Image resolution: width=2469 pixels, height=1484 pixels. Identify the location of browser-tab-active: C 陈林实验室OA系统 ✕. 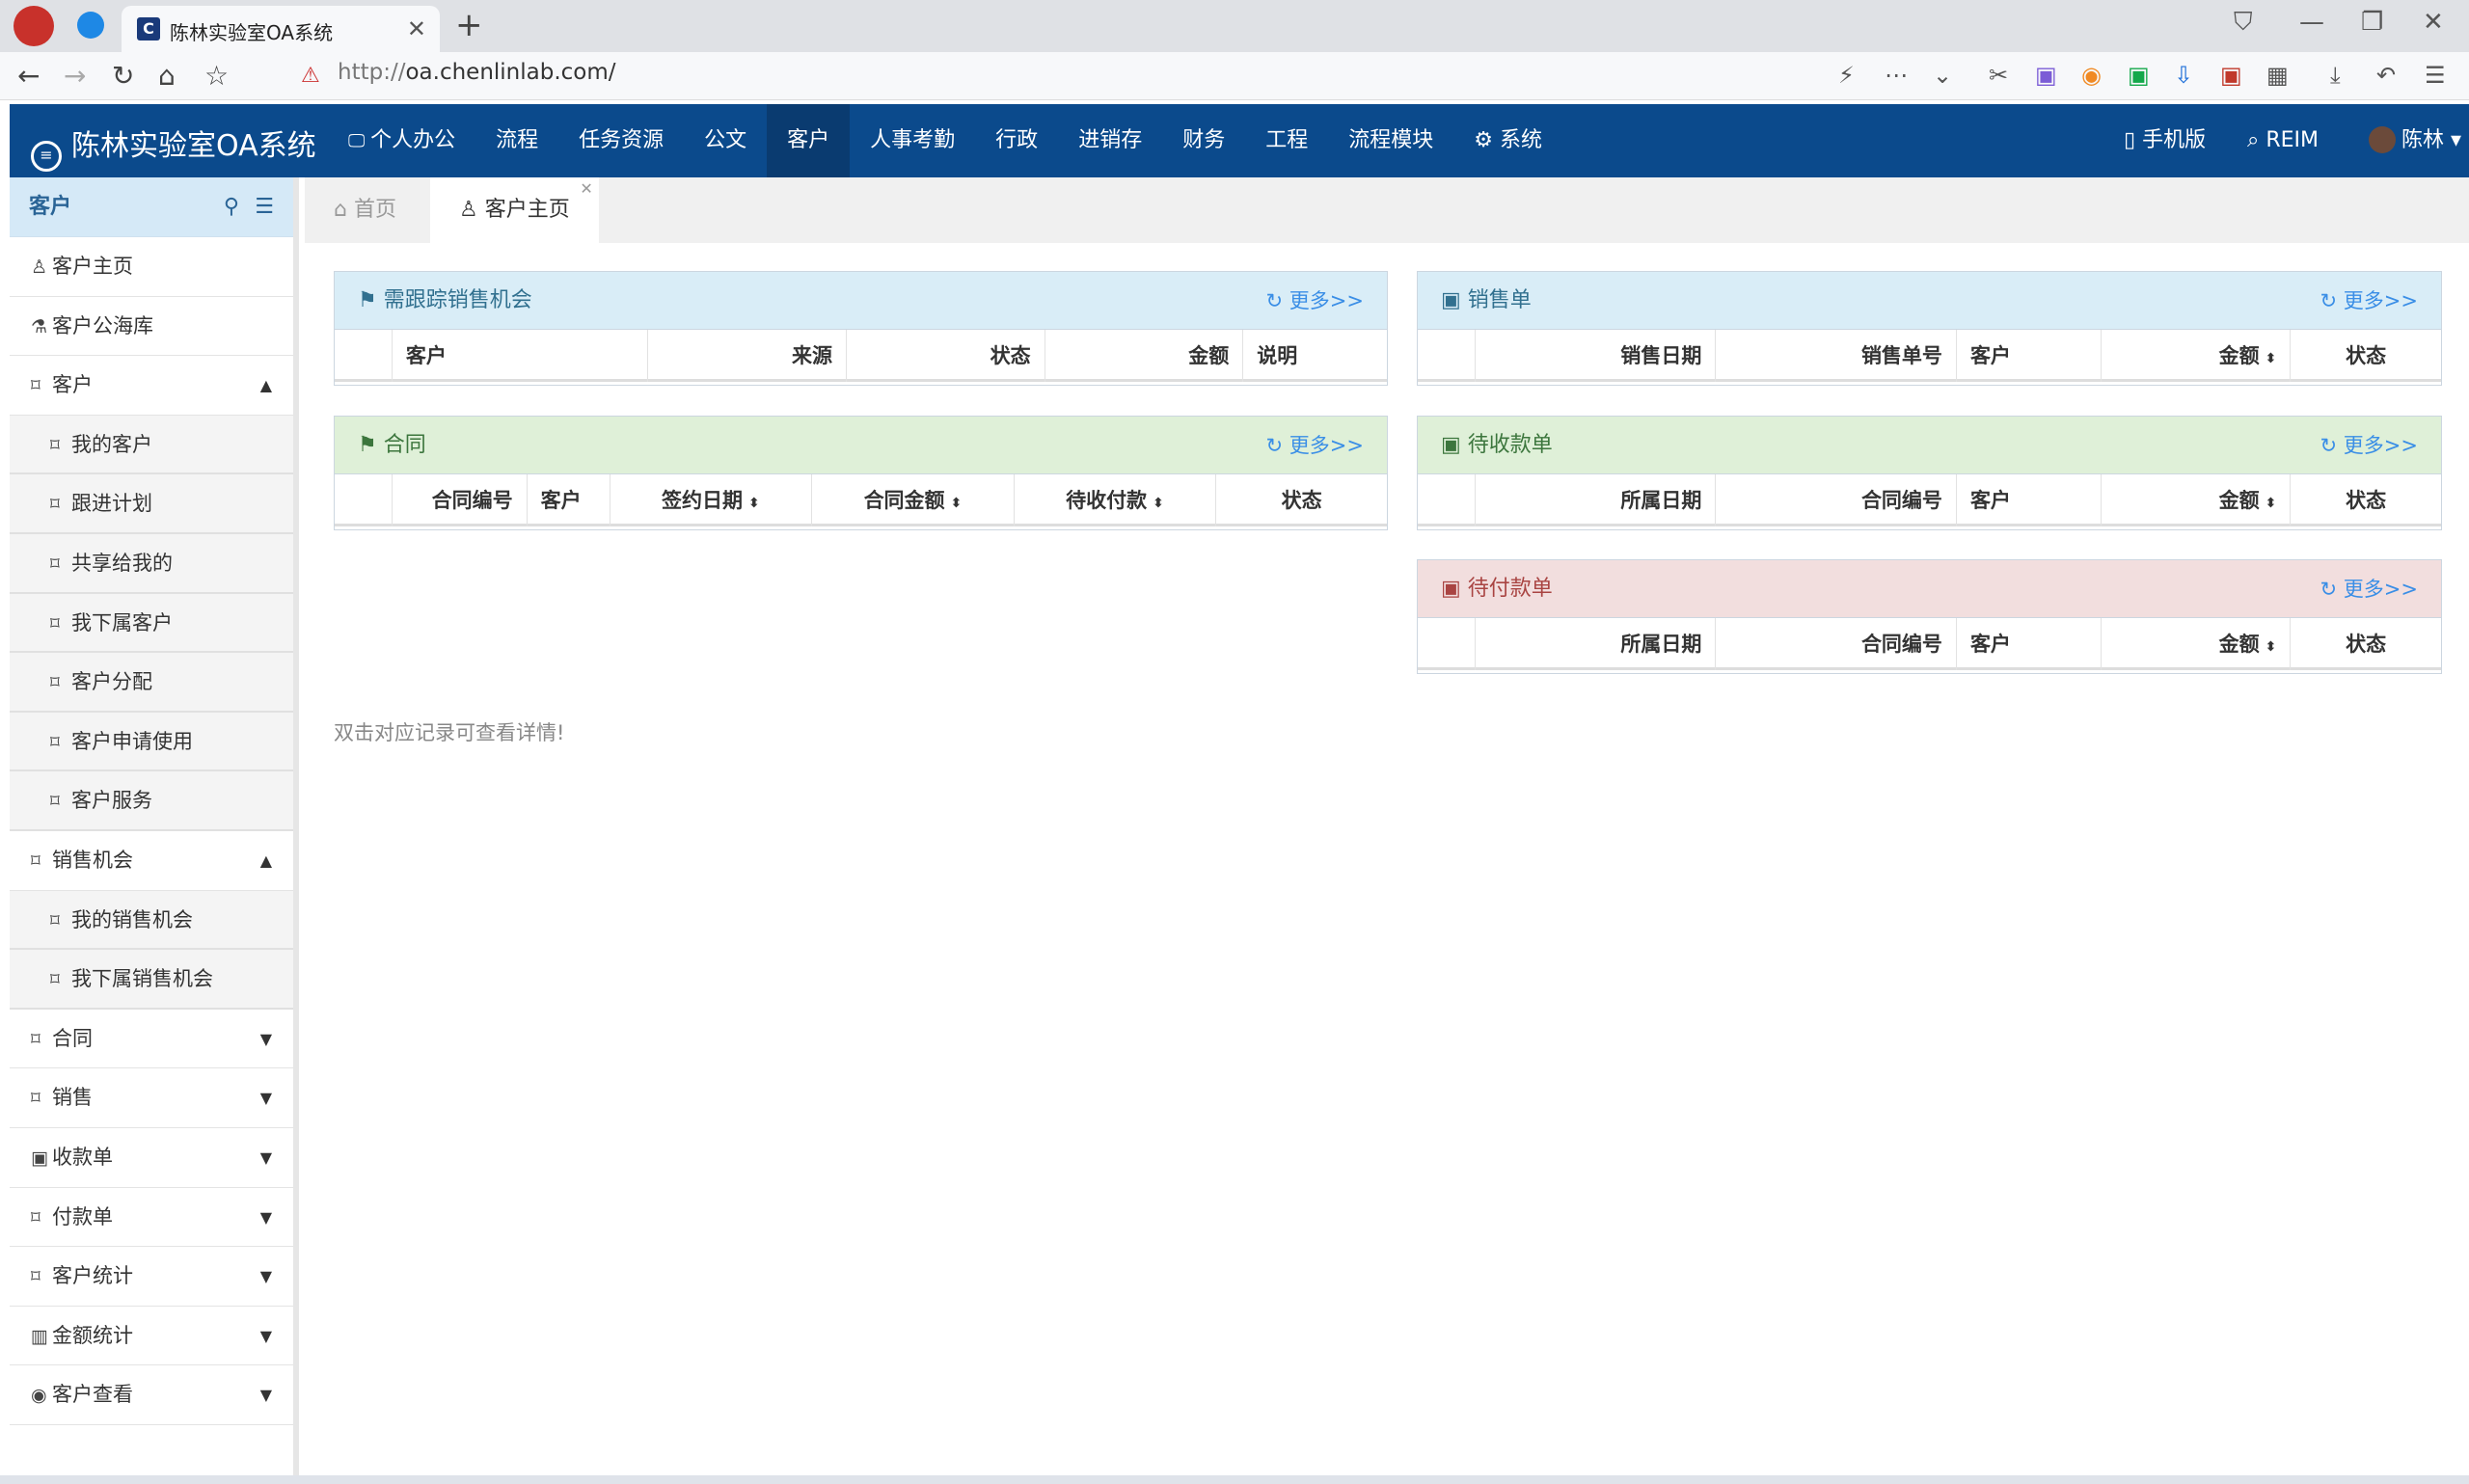
(281, 29).